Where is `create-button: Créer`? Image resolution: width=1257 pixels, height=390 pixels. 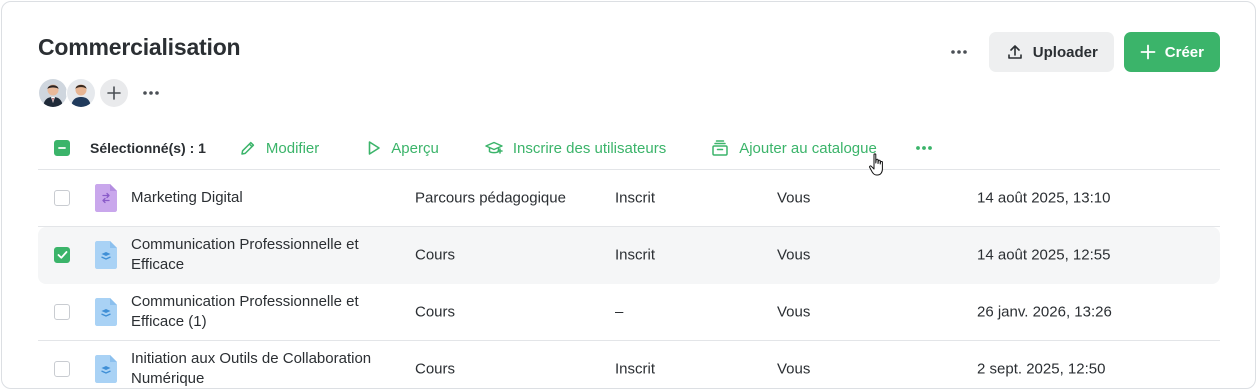
create-button: Créer is located at coordinates (1171, 52).